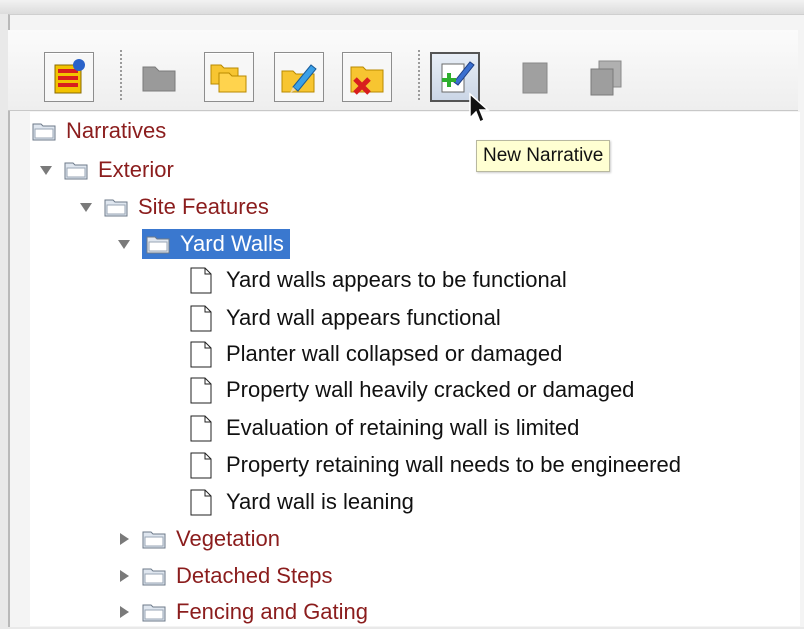 The width and height of the screenshot is (804, 629). What do you see at coordinates (367, 80) in the screenshot?
I see `delete-folder-icon` at bounding box center [367, 80].